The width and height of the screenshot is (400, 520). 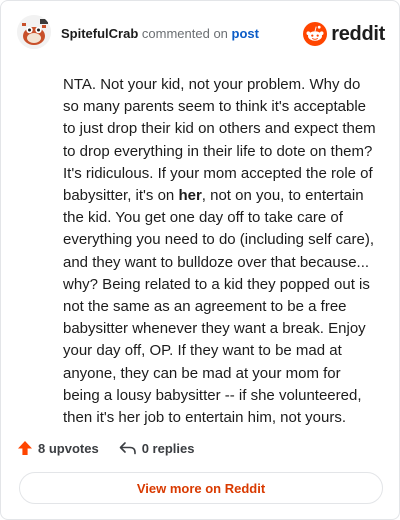 I want to click on reddit-wordmark: reddit, so click(x=358, y=33).